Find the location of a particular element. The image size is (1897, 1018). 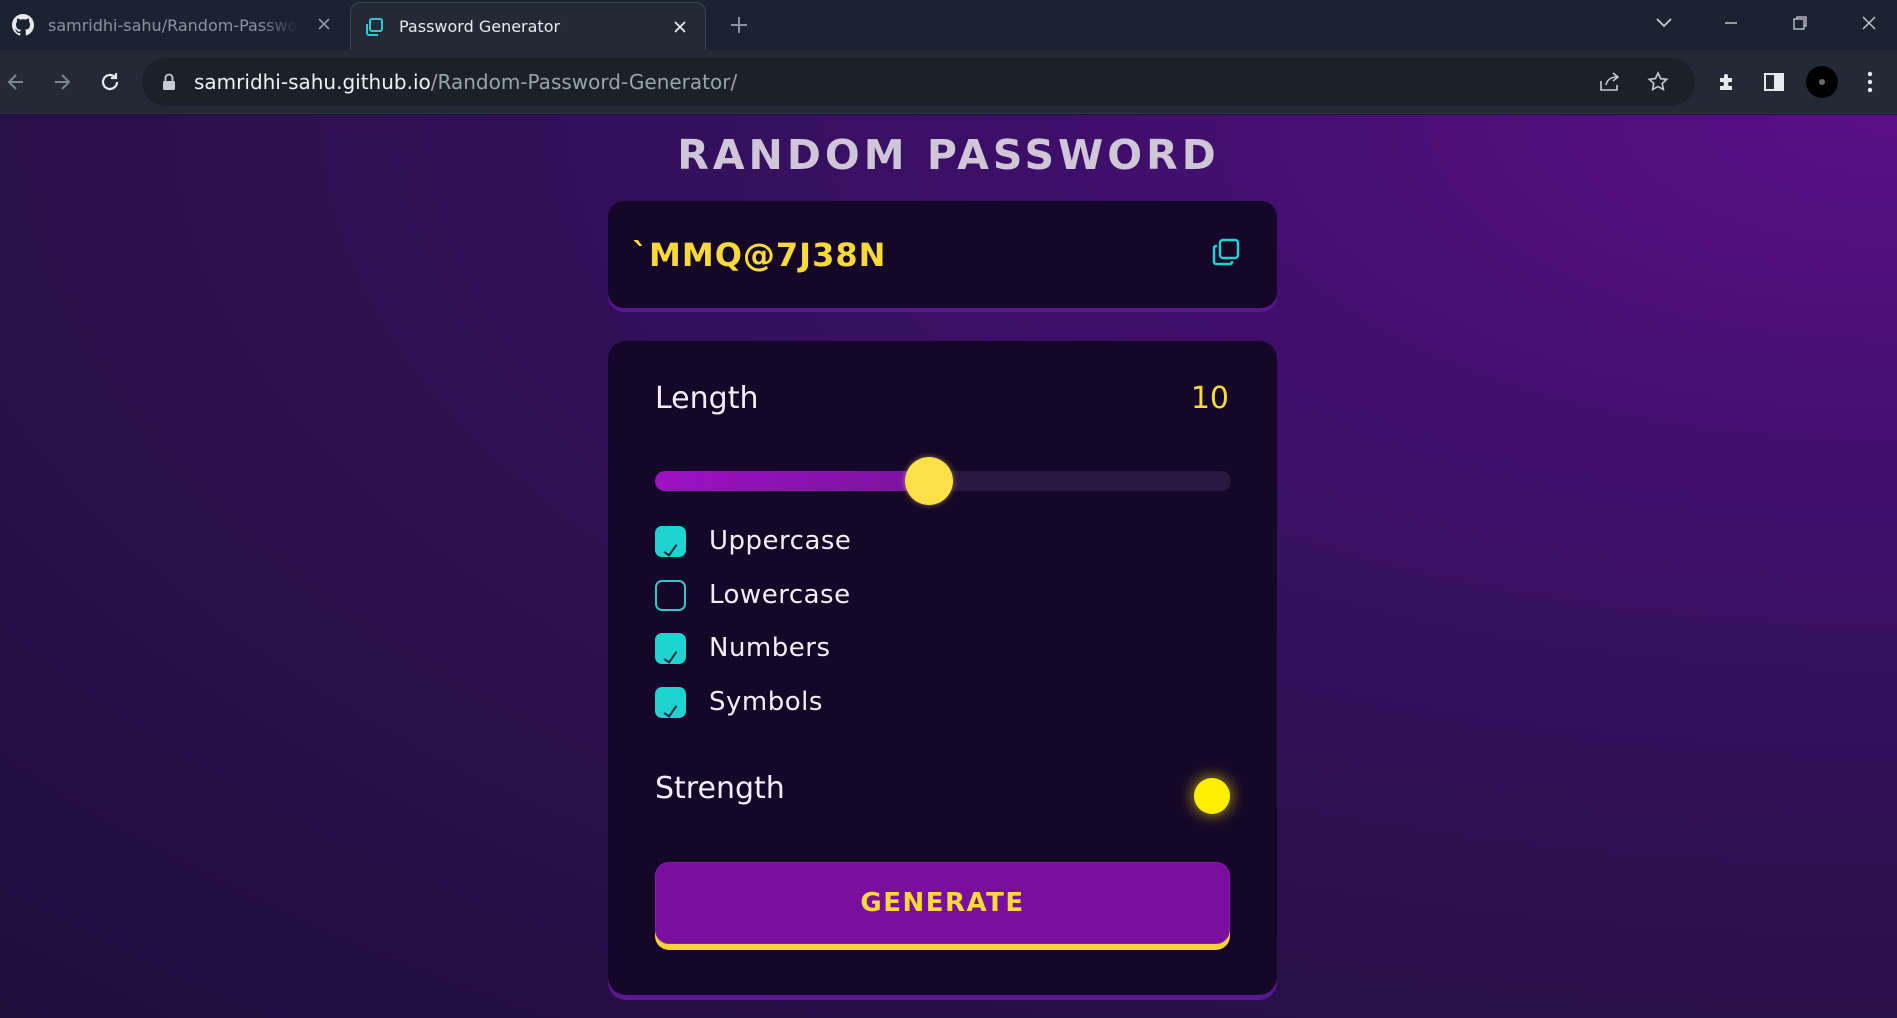

symbols-label: Symbols is located at coordinates (766, 702).